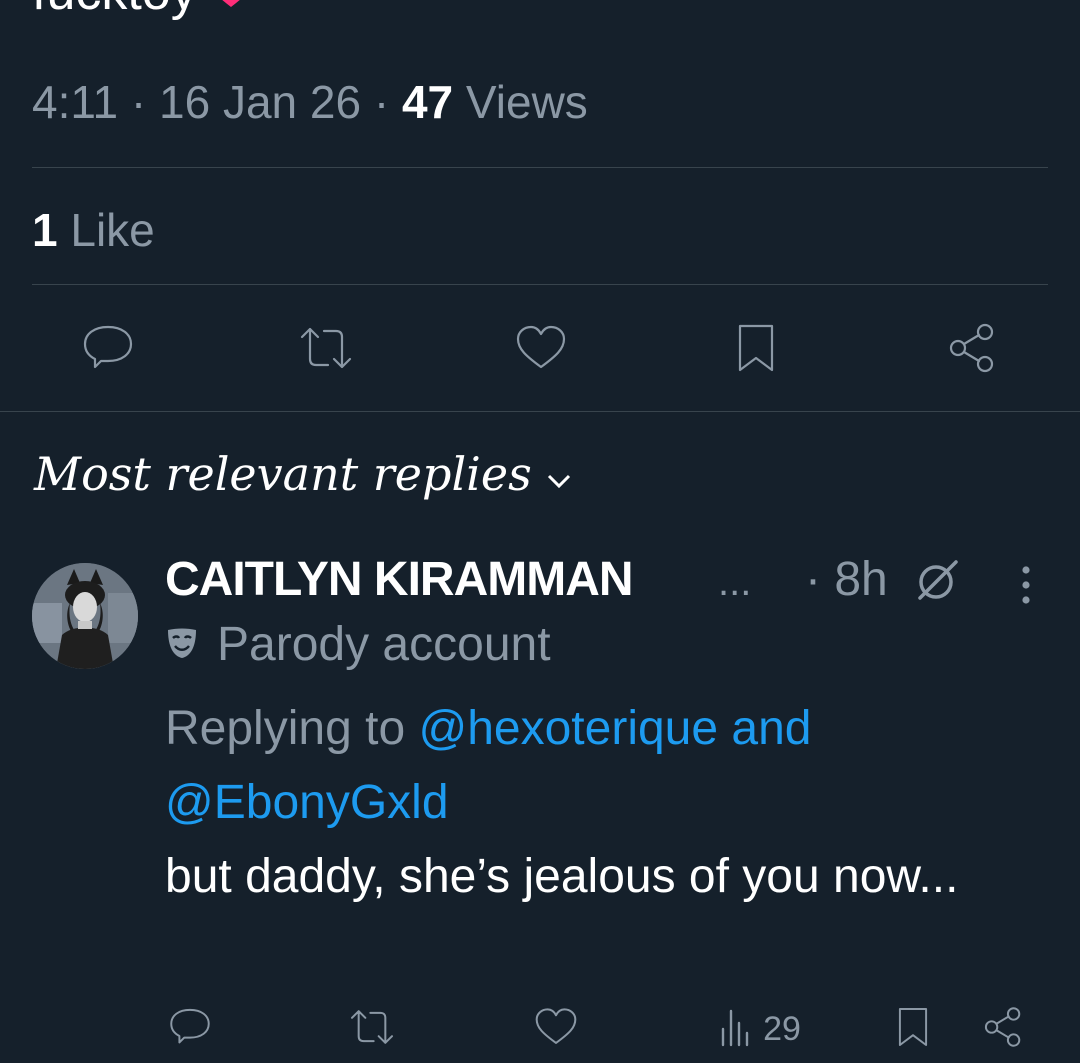 This screenshot has height=1063, width=1080. I want to click on chevron-down-icon, so click(552, 474).